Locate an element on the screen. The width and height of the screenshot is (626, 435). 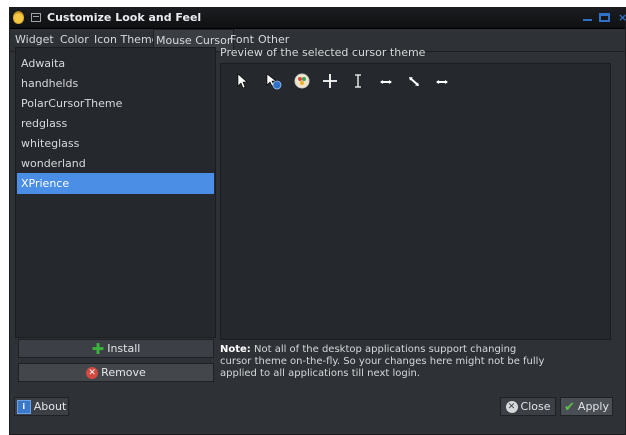
note-bold: Note: is located at coordinates (235, 349).